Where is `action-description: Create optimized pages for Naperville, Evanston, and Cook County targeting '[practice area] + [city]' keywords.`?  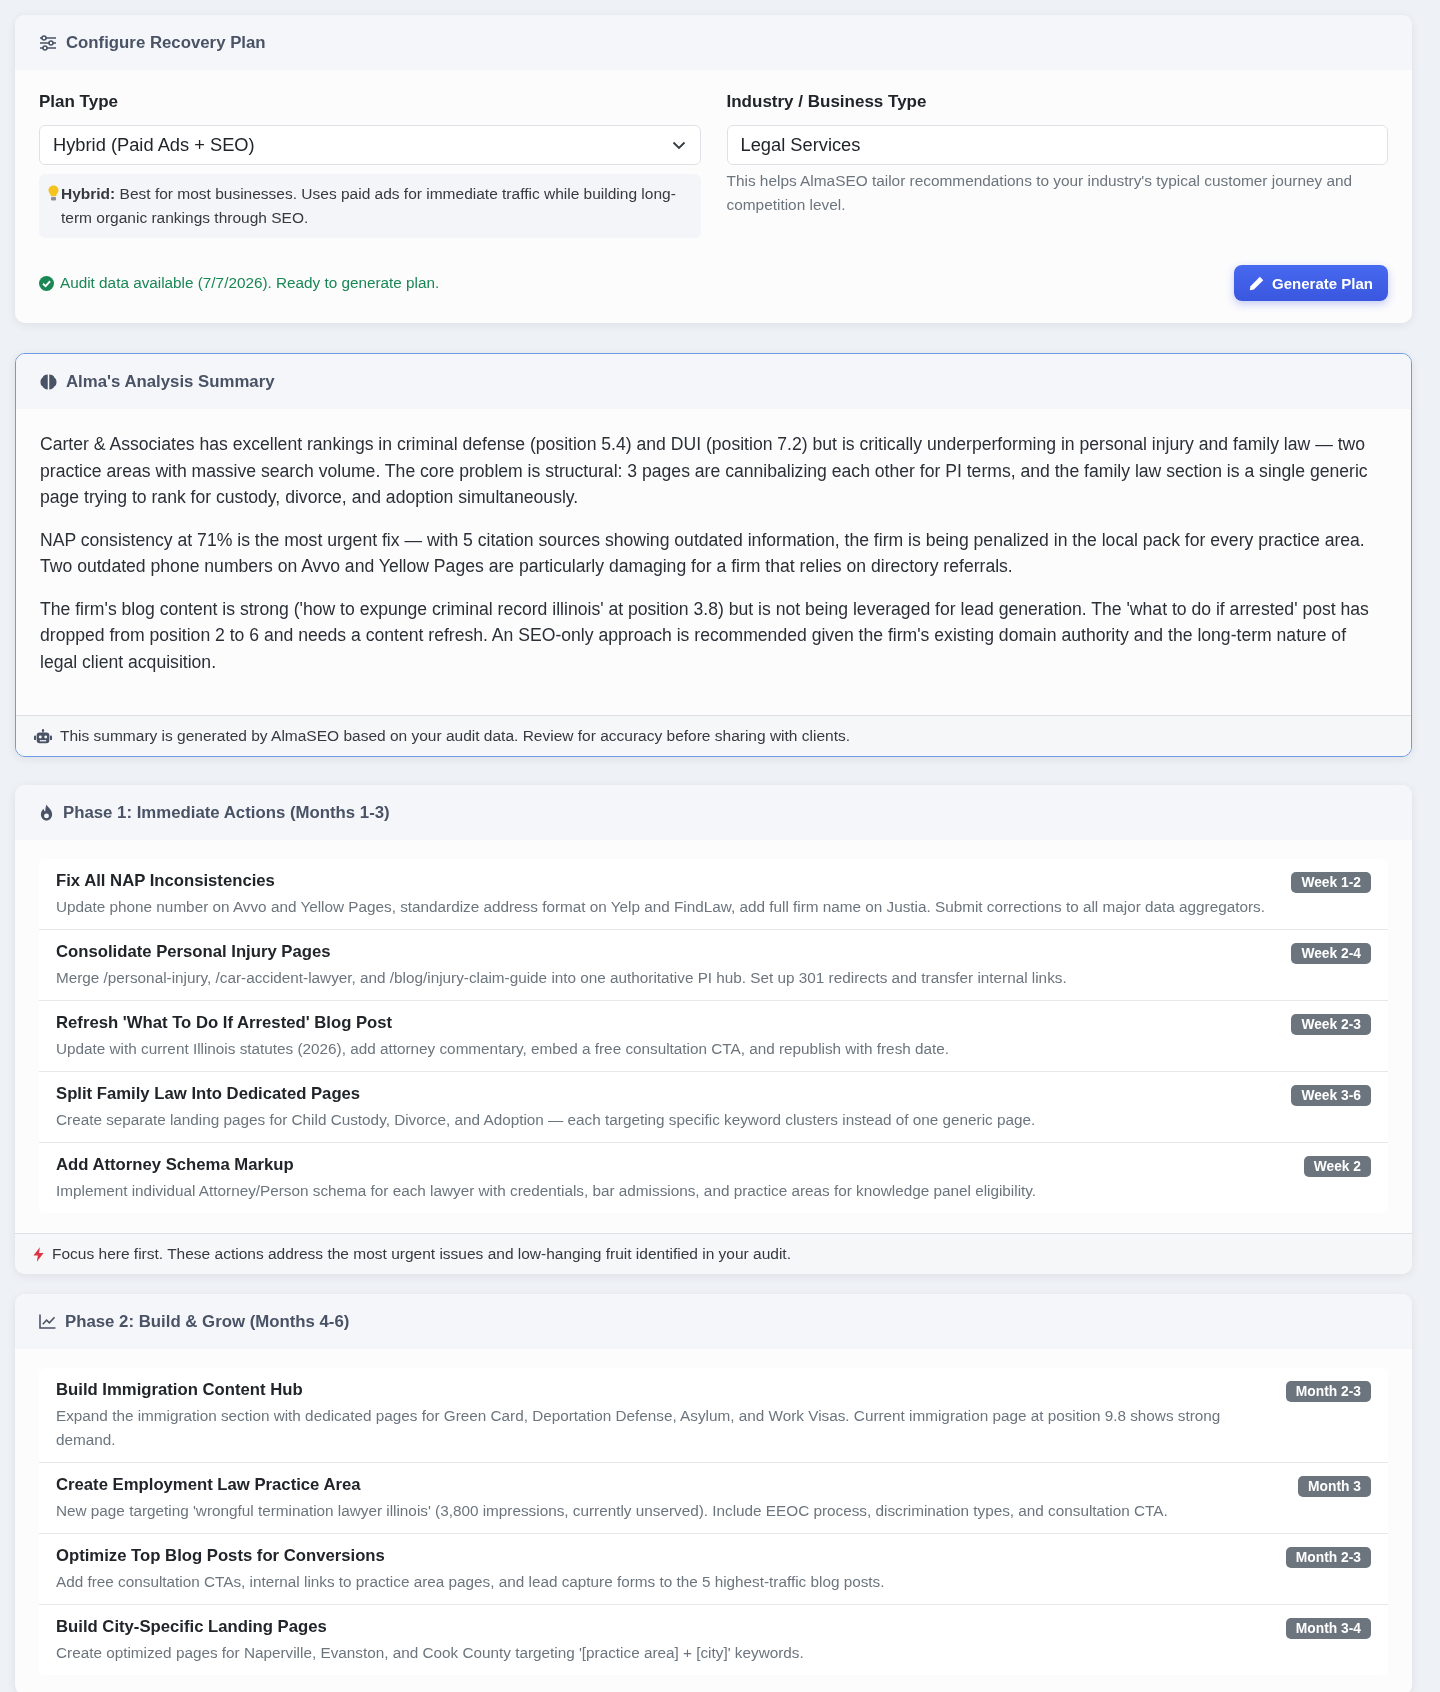 action-description: Create optimized pages for Naperville, Evanston, and Cook County targeting '[practice area] + [city]' keywords. is located at coordinates (430, 1653).